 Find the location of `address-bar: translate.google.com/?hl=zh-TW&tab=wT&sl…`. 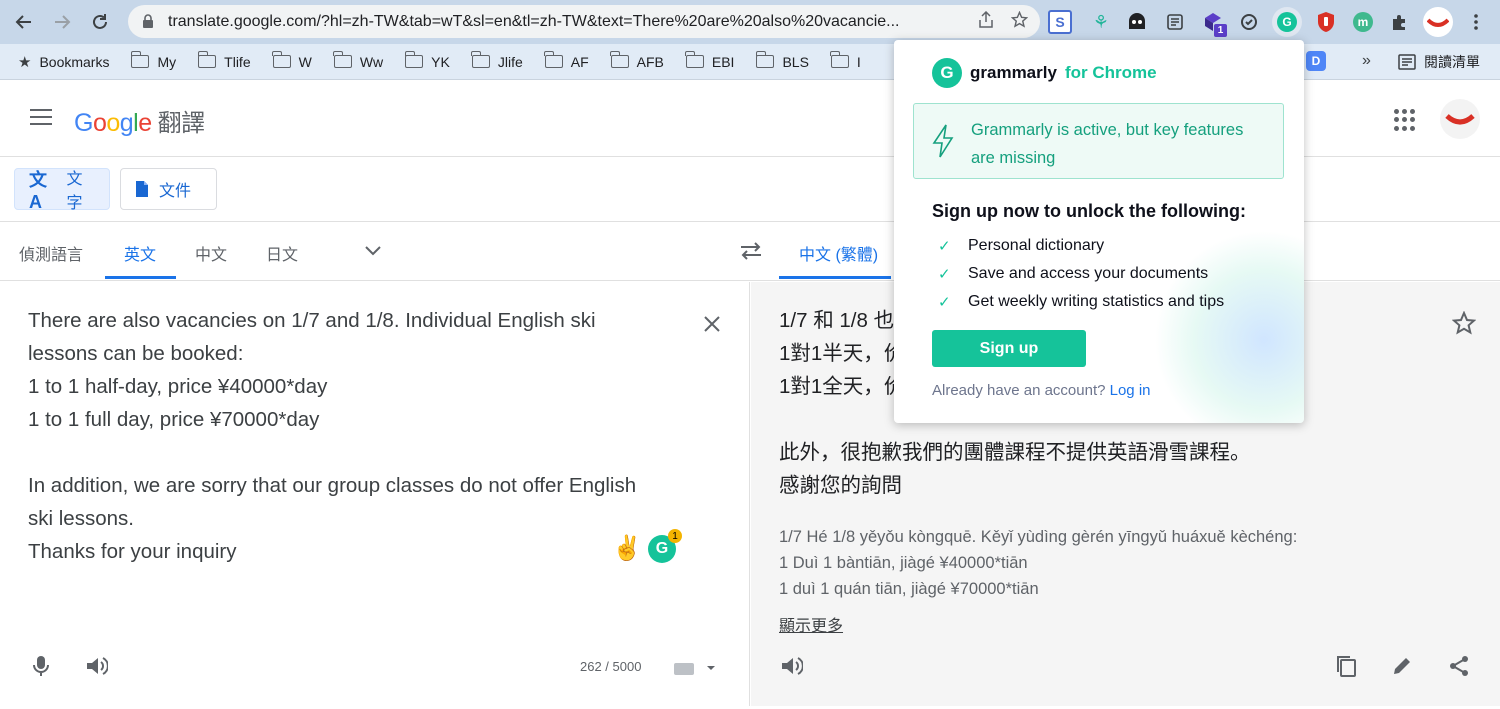

address-bar: translate.google.com/?hl=zh-TW&tab=wT&sl… is located at coordinates (584, 21).